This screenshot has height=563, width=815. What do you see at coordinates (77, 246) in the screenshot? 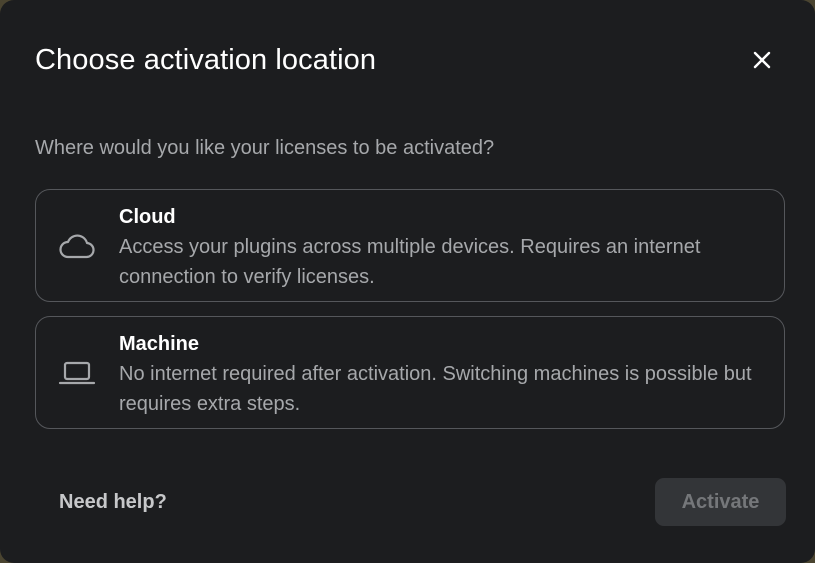
I see `cloud-icon` at bounding box center [77, 246].